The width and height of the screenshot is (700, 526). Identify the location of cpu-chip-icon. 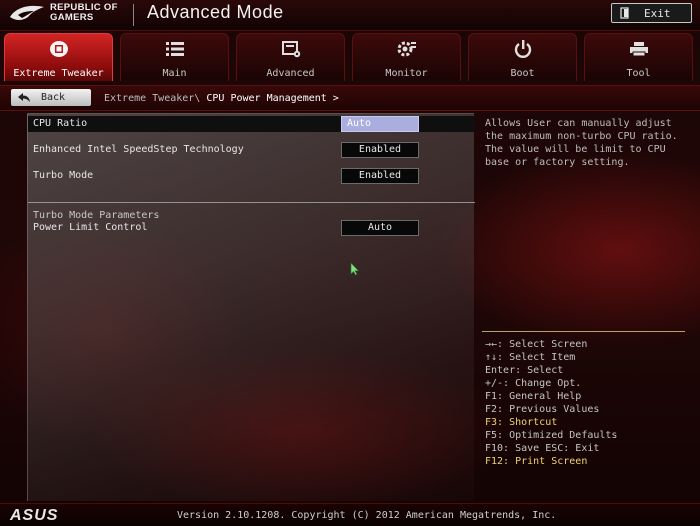
(58, 49).